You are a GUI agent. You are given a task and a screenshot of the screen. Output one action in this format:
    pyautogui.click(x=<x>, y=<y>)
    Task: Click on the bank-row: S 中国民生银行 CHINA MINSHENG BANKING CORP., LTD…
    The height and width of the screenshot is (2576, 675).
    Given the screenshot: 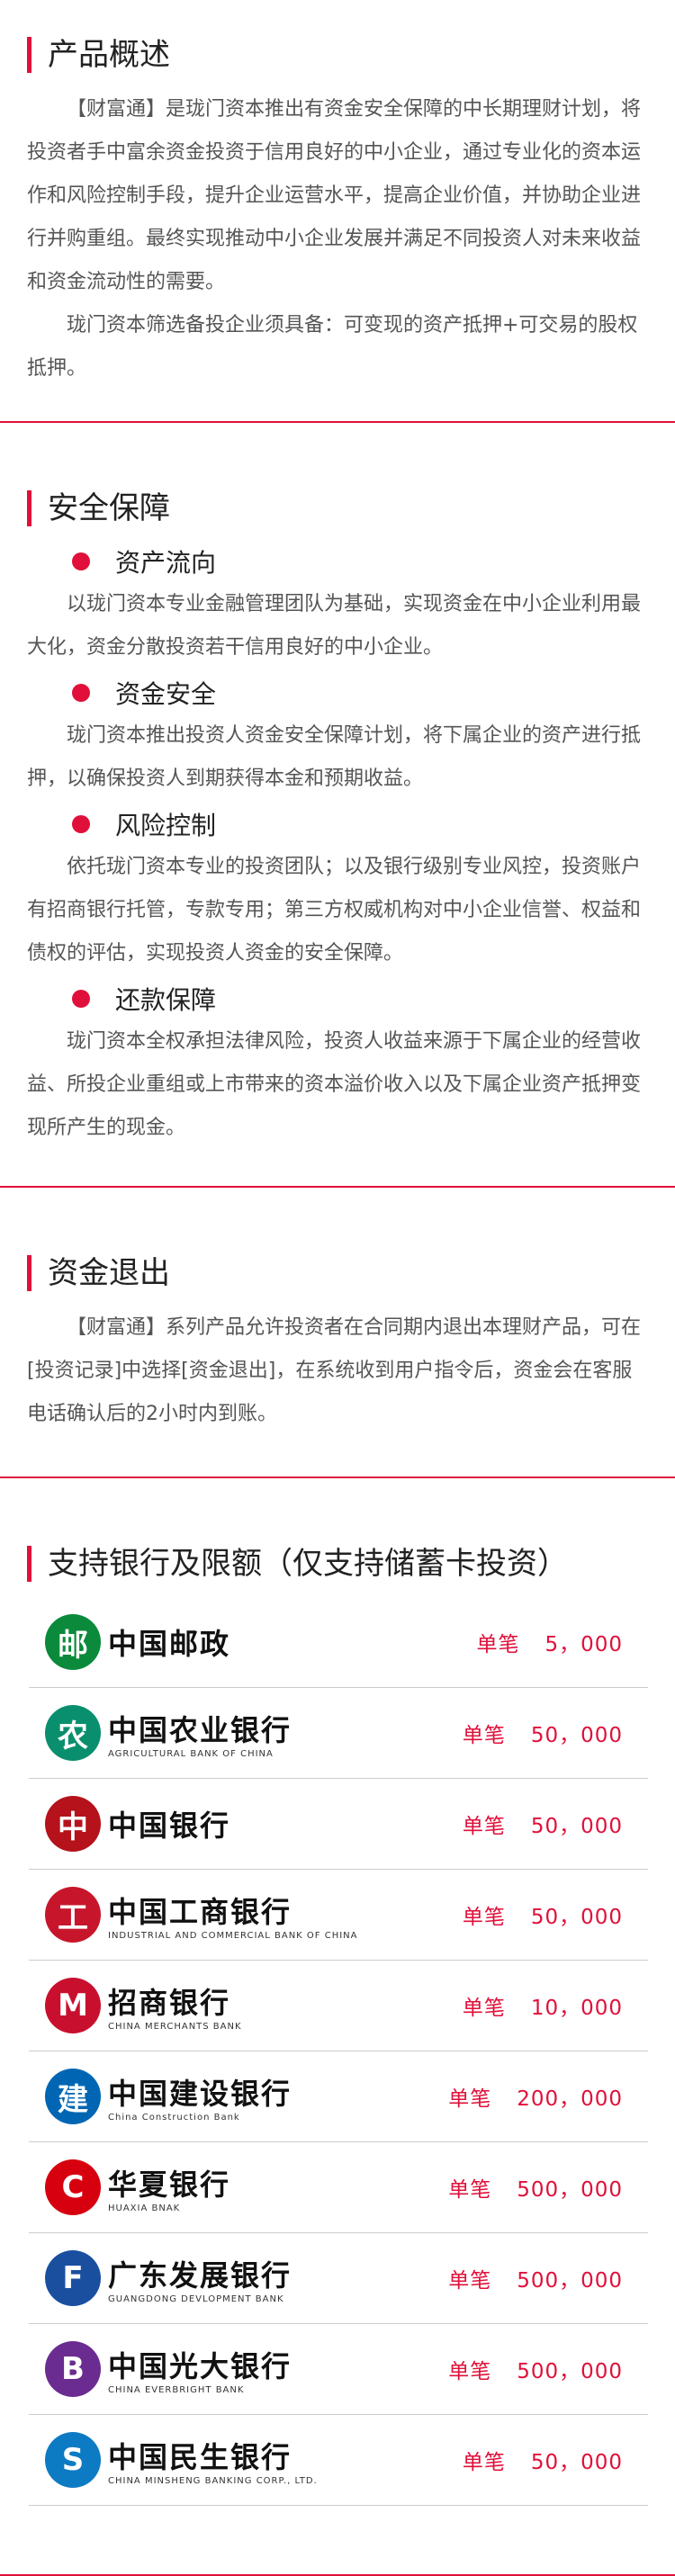 What is the action you would take?
    pyautogui.click(x=339, y=2460)
    